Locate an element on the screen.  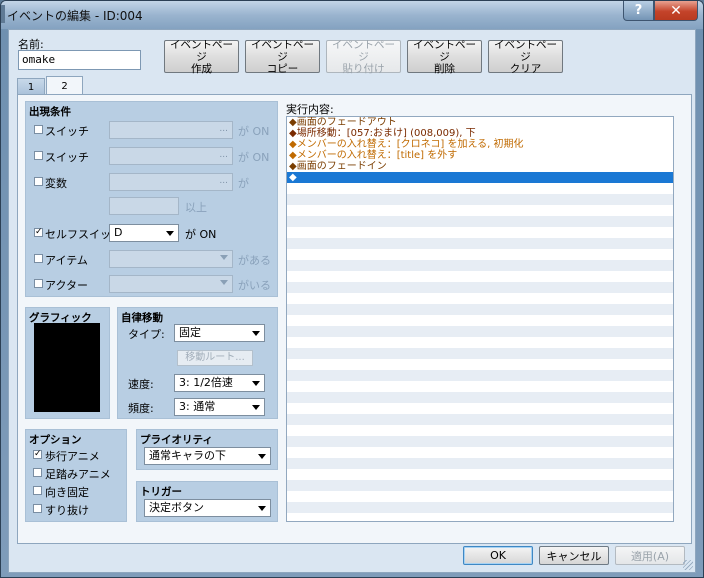
name-input: omake is located at coordinates (79, 60).